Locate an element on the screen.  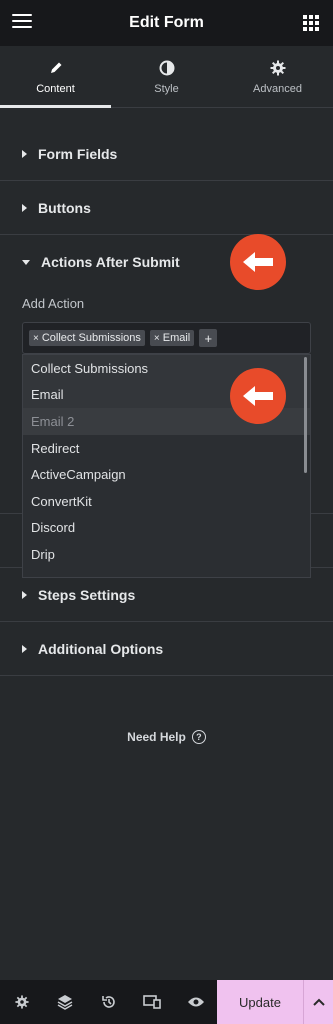
tab-advanced: Advanced is located at coordinates (277, 76).